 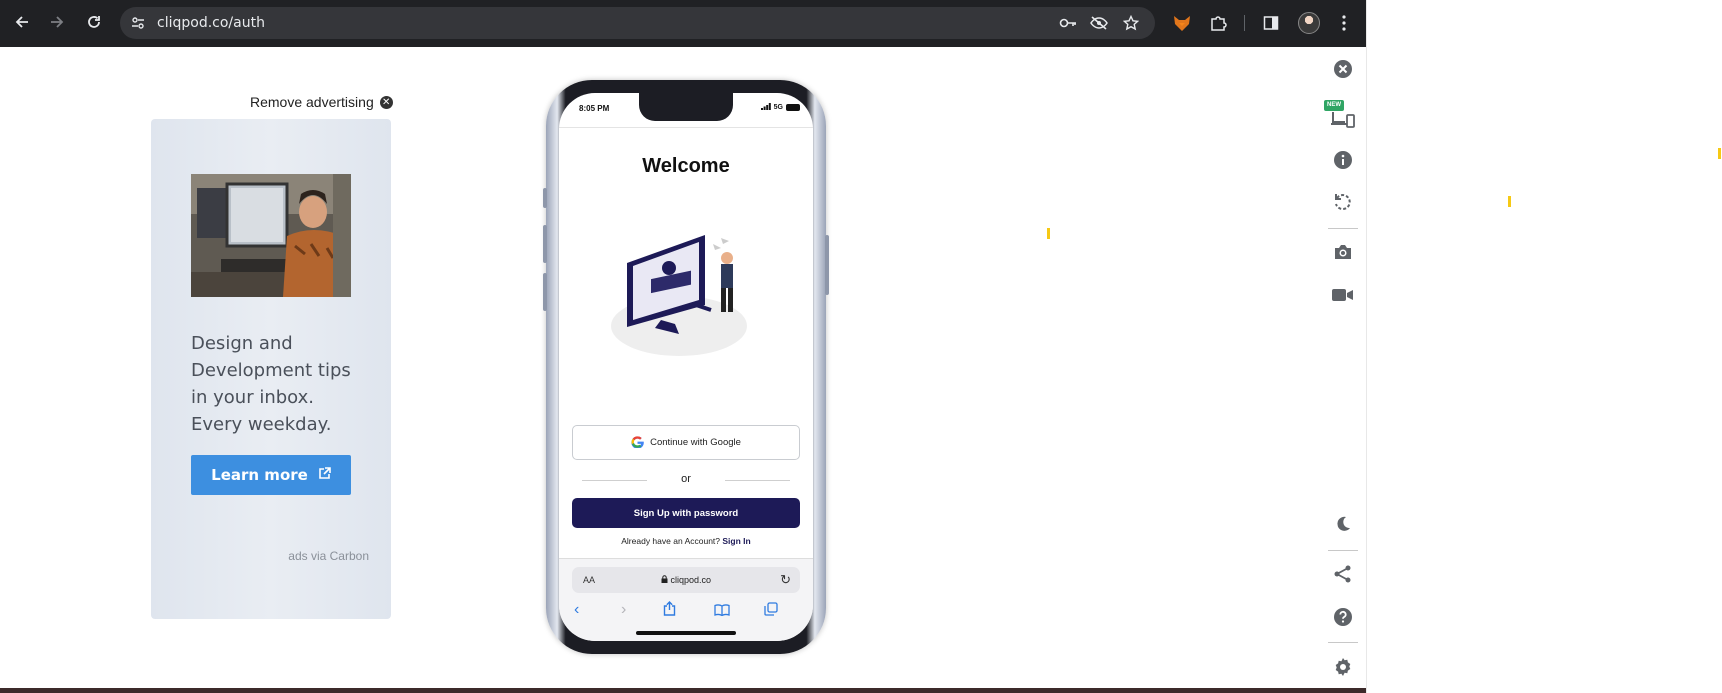 What do you see at coordinates (94, 22) in the screenshot?
I see `reload-icon` at bounding box center [94, 22].